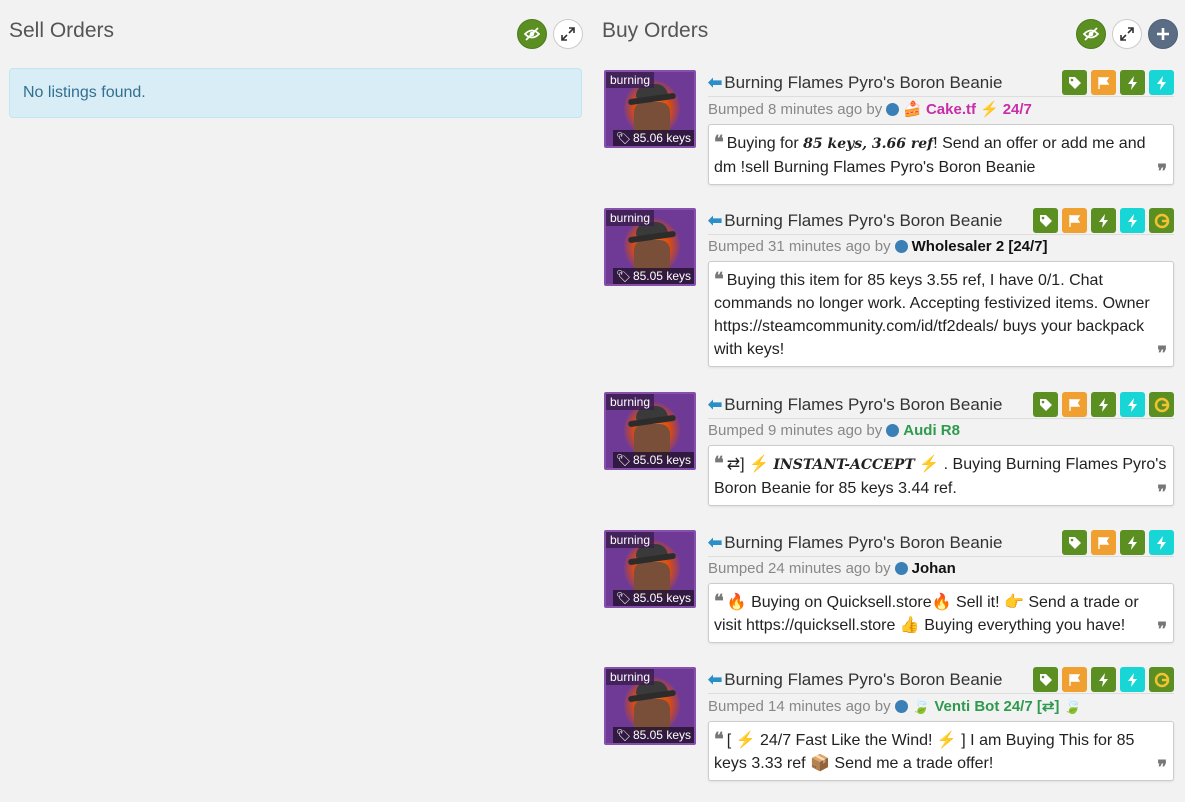  What do you see at coordinates (834, 430) in the screenshot?
I see `bump-info: Bumped 9 minutes ago by Audi R8` at bounding box center [834, 430].